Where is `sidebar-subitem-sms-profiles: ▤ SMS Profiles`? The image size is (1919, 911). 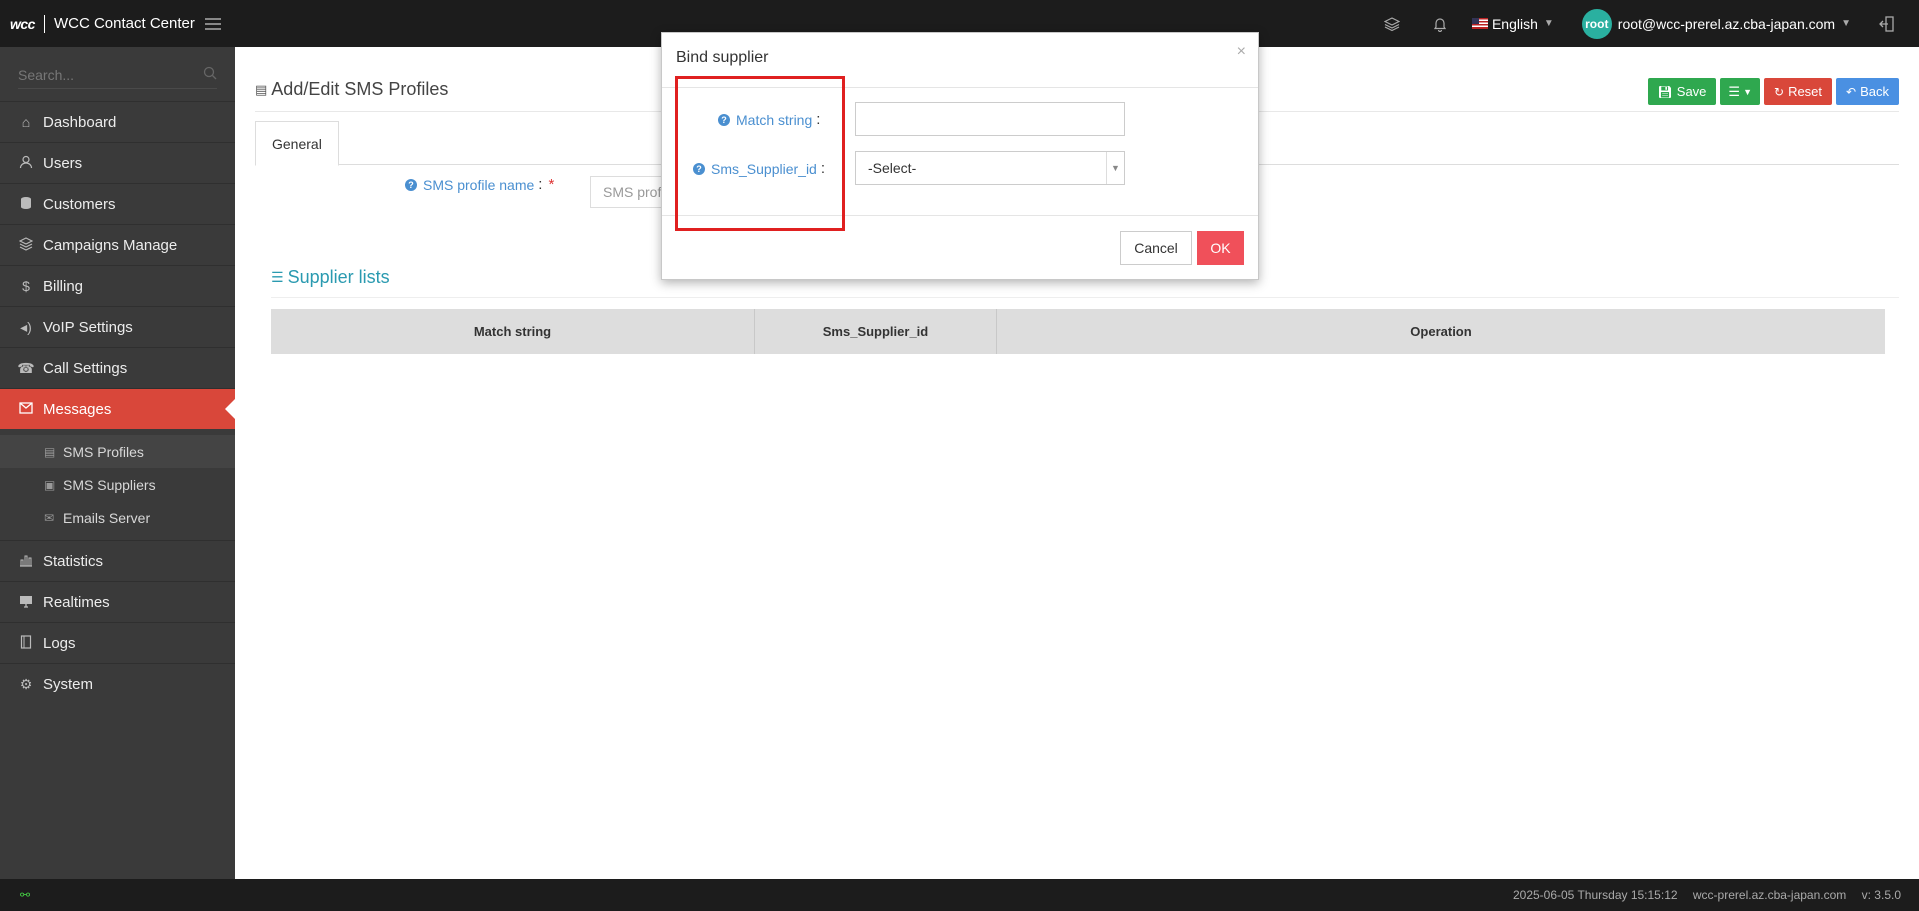 sidebar-subitem-sms-profiles: ▤ SMS Profiles is located at coordinates (117, 451).